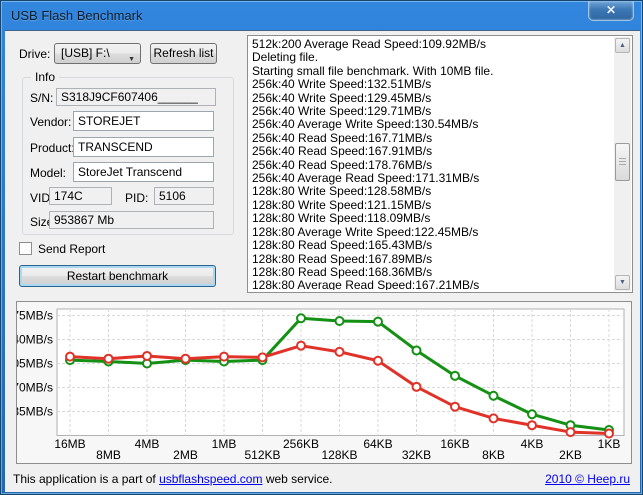 This screenshot has width=643, height=495. I want to click on drive-label: Drive:, so click(35, 54).